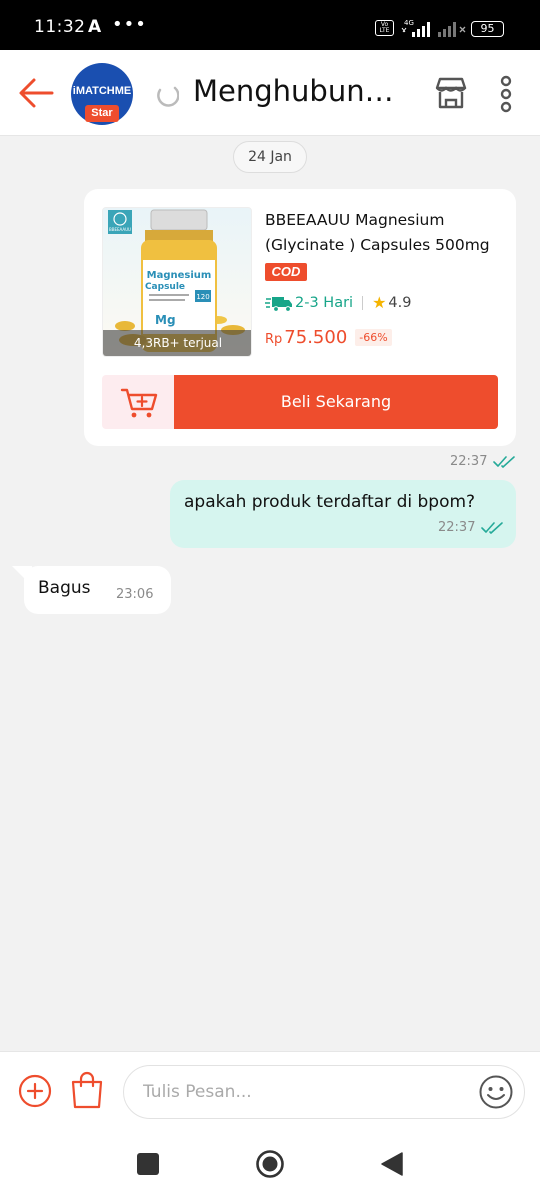  Describe the element at coordinates (87, 1090) in the screenshot. I see `shopping-bag-icon` at that location.